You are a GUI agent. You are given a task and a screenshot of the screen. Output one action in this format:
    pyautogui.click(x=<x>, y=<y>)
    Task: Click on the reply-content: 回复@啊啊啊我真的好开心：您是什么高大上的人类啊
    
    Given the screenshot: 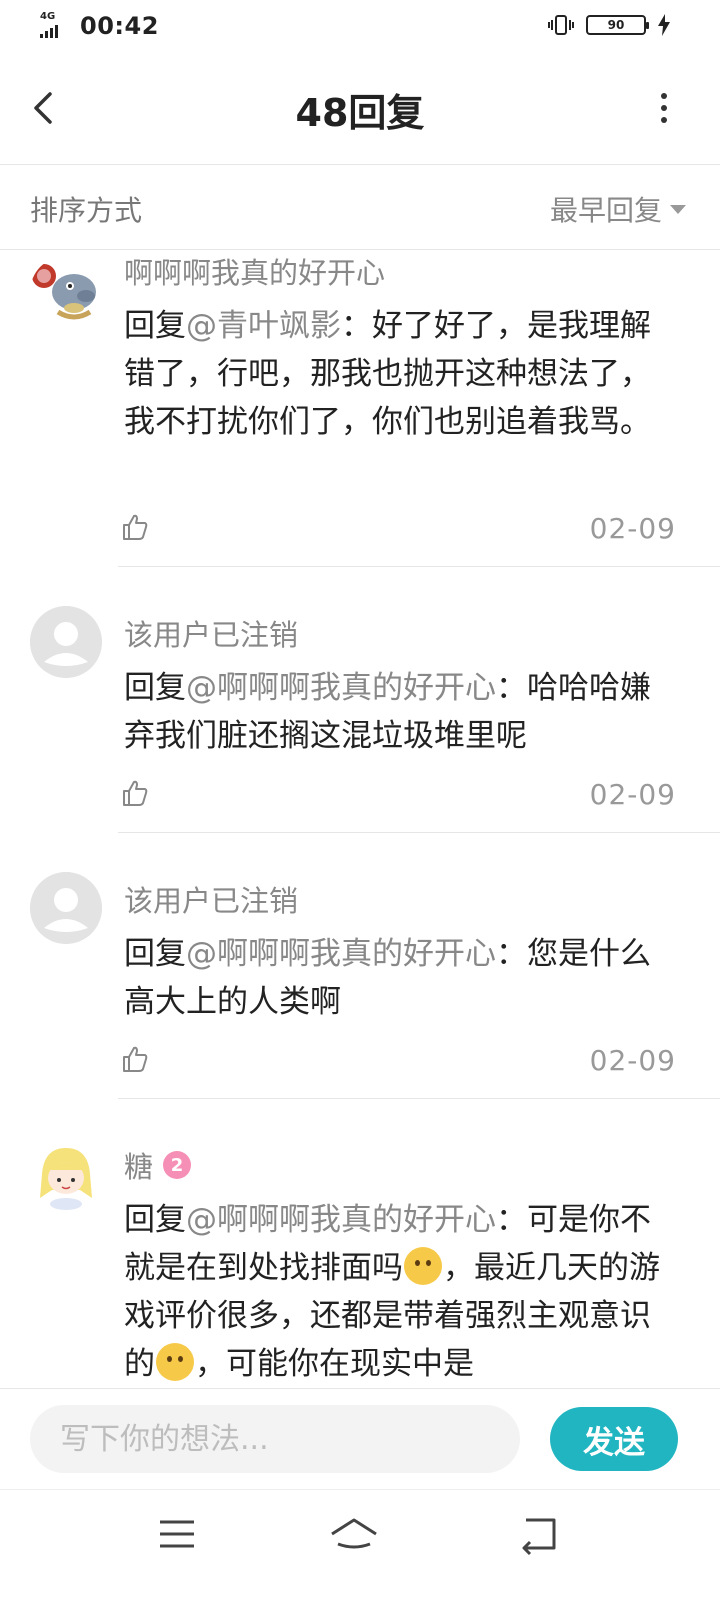 What is the action you would take?
    pyautogui.click(x=387, y=978)
    